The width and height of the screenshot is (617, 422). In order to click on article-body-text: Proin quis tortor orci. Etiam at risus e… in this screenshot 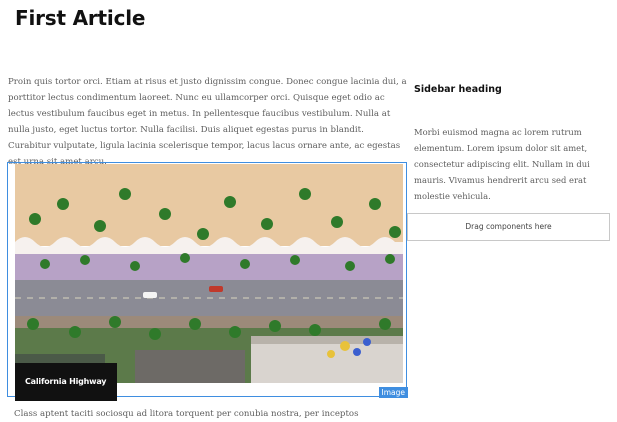, I will do `click(207, 122)`.